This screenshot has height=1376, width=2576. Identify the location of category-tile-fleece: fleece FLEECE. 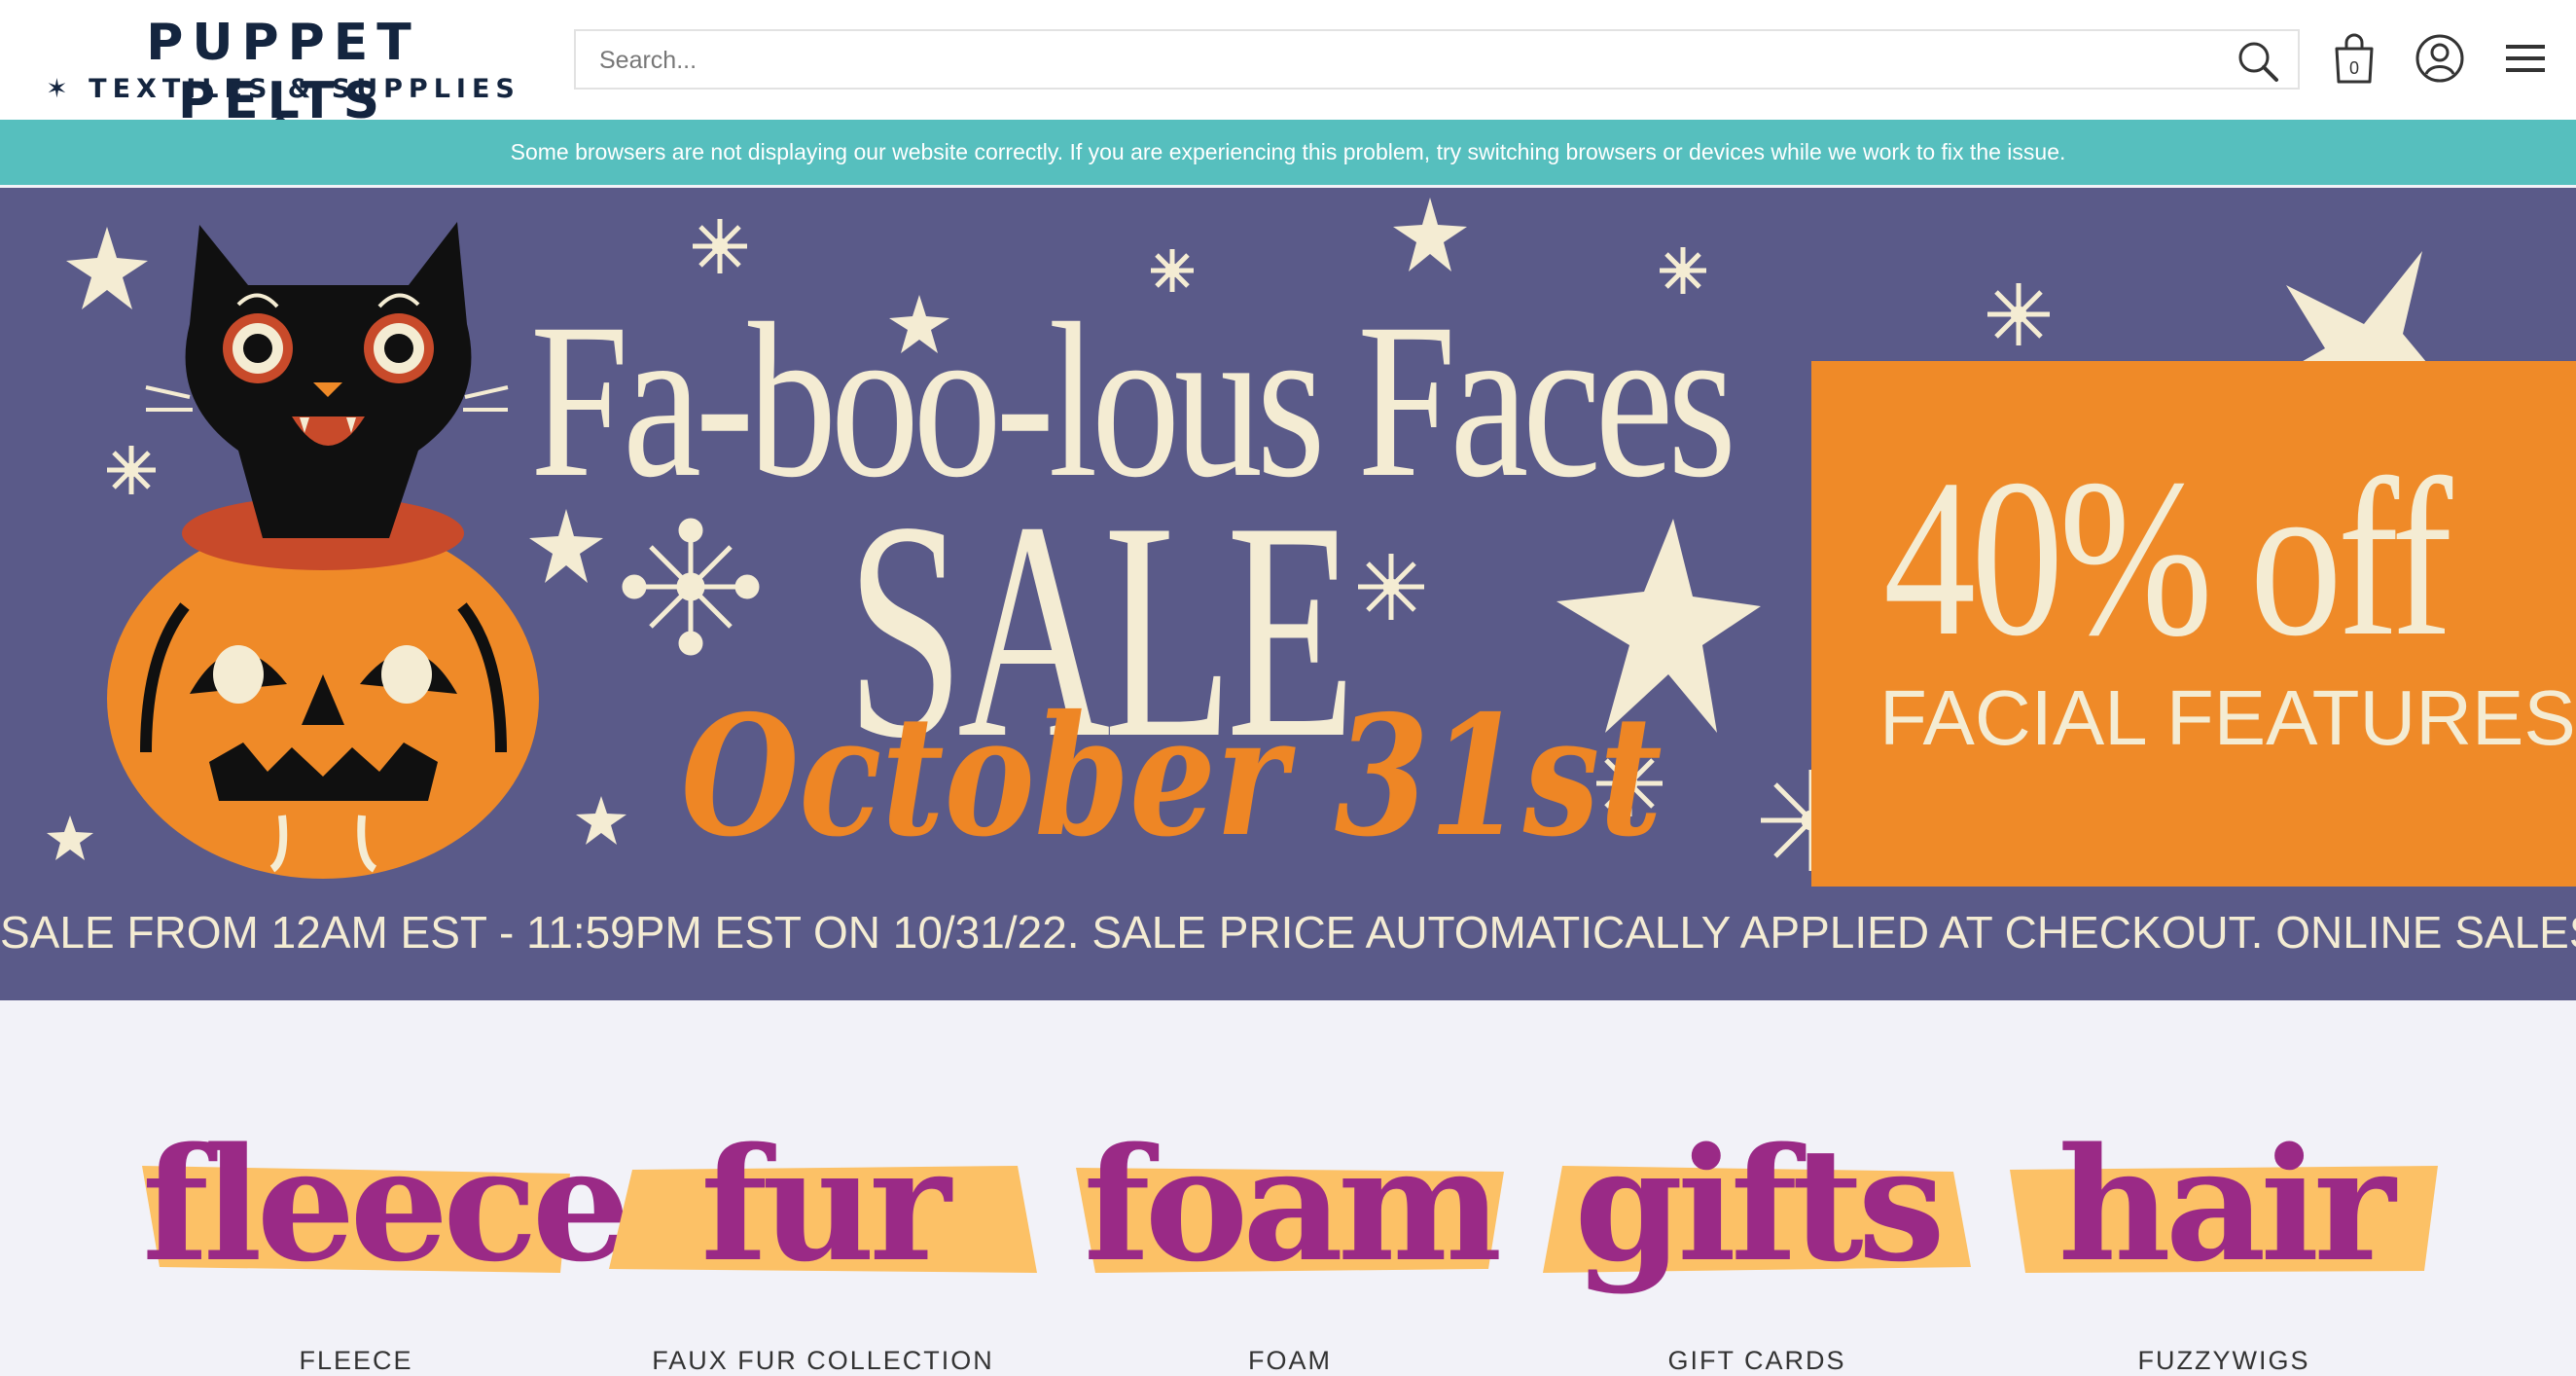
(386, 1241).